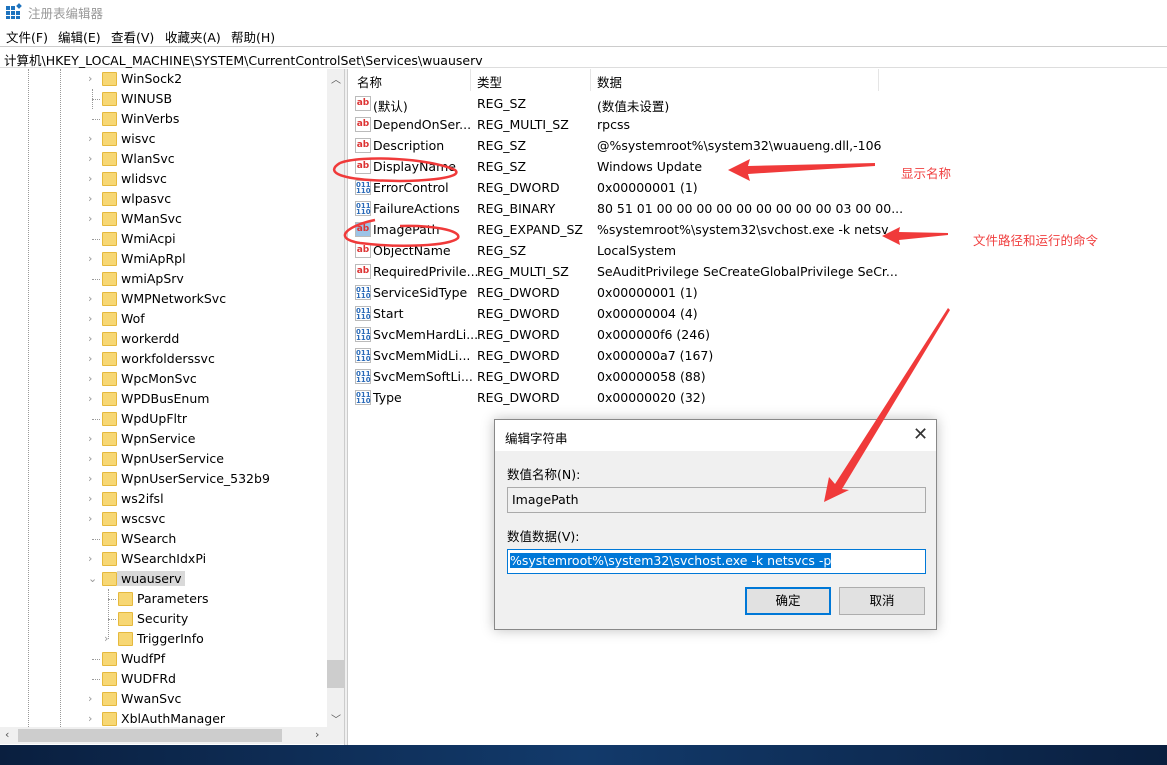 Image resolution: width=1167 pixels, height=765 pixels. What do you see at coordinates (92, 578) in the screenshot?
I see `chevron-down-icon: ⌄` at bounding box center [92, 578].